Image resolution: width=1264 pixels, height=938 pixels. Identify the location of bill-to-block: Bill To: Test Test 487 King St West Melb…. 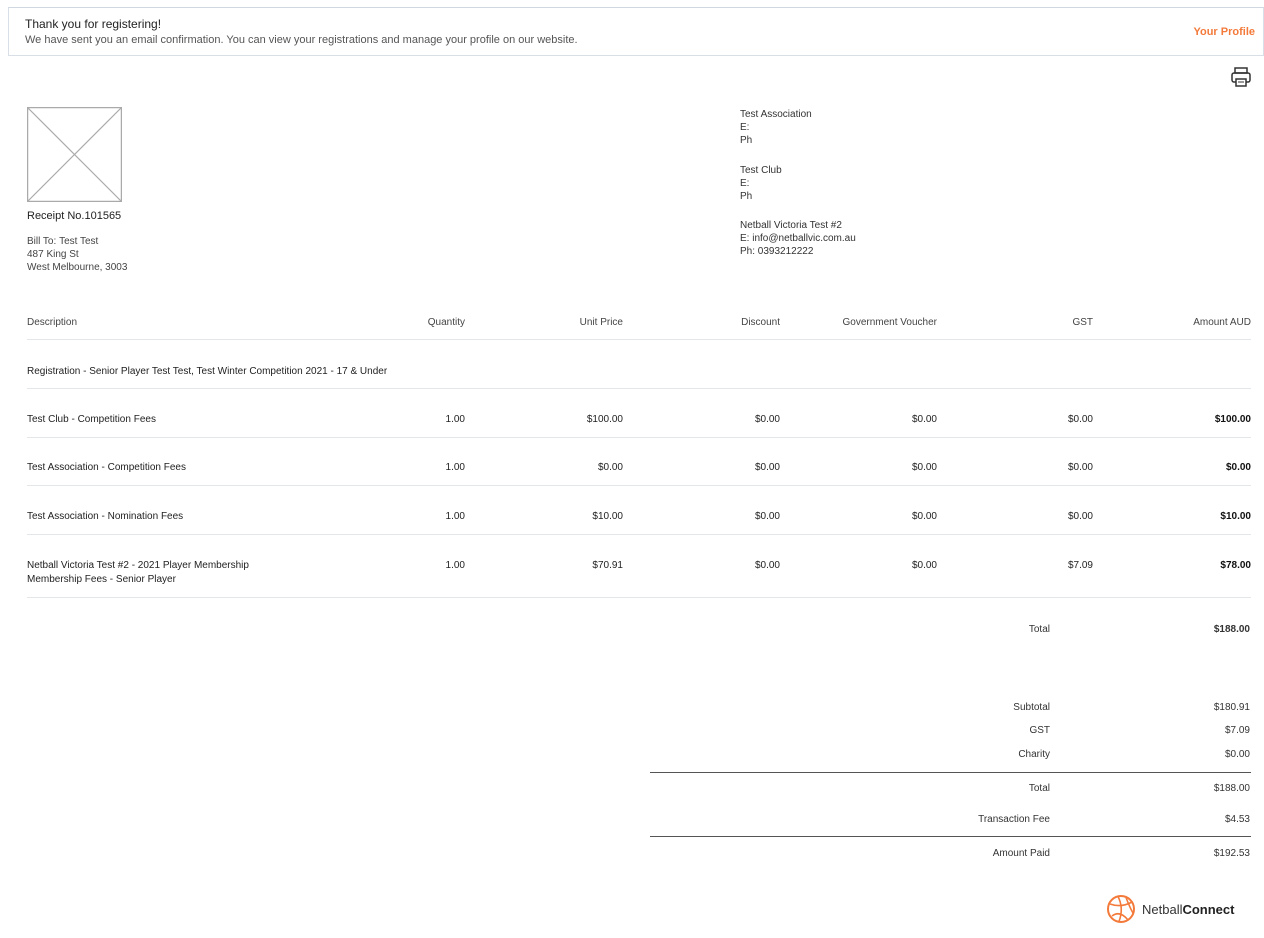
(77, 254).